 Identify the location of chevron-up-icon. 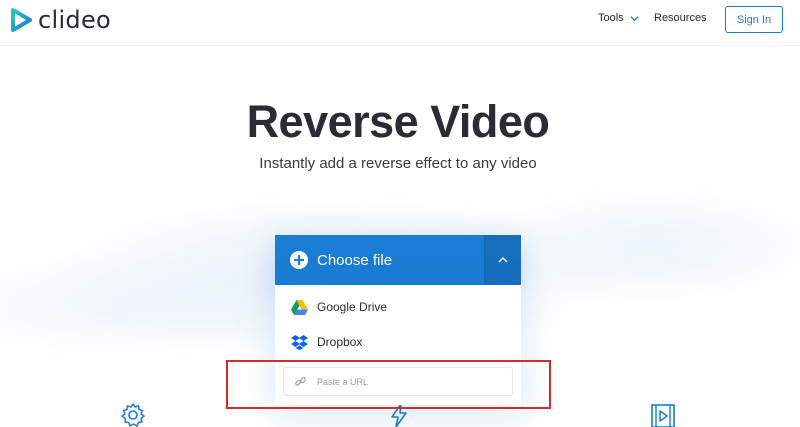
(503, 260).